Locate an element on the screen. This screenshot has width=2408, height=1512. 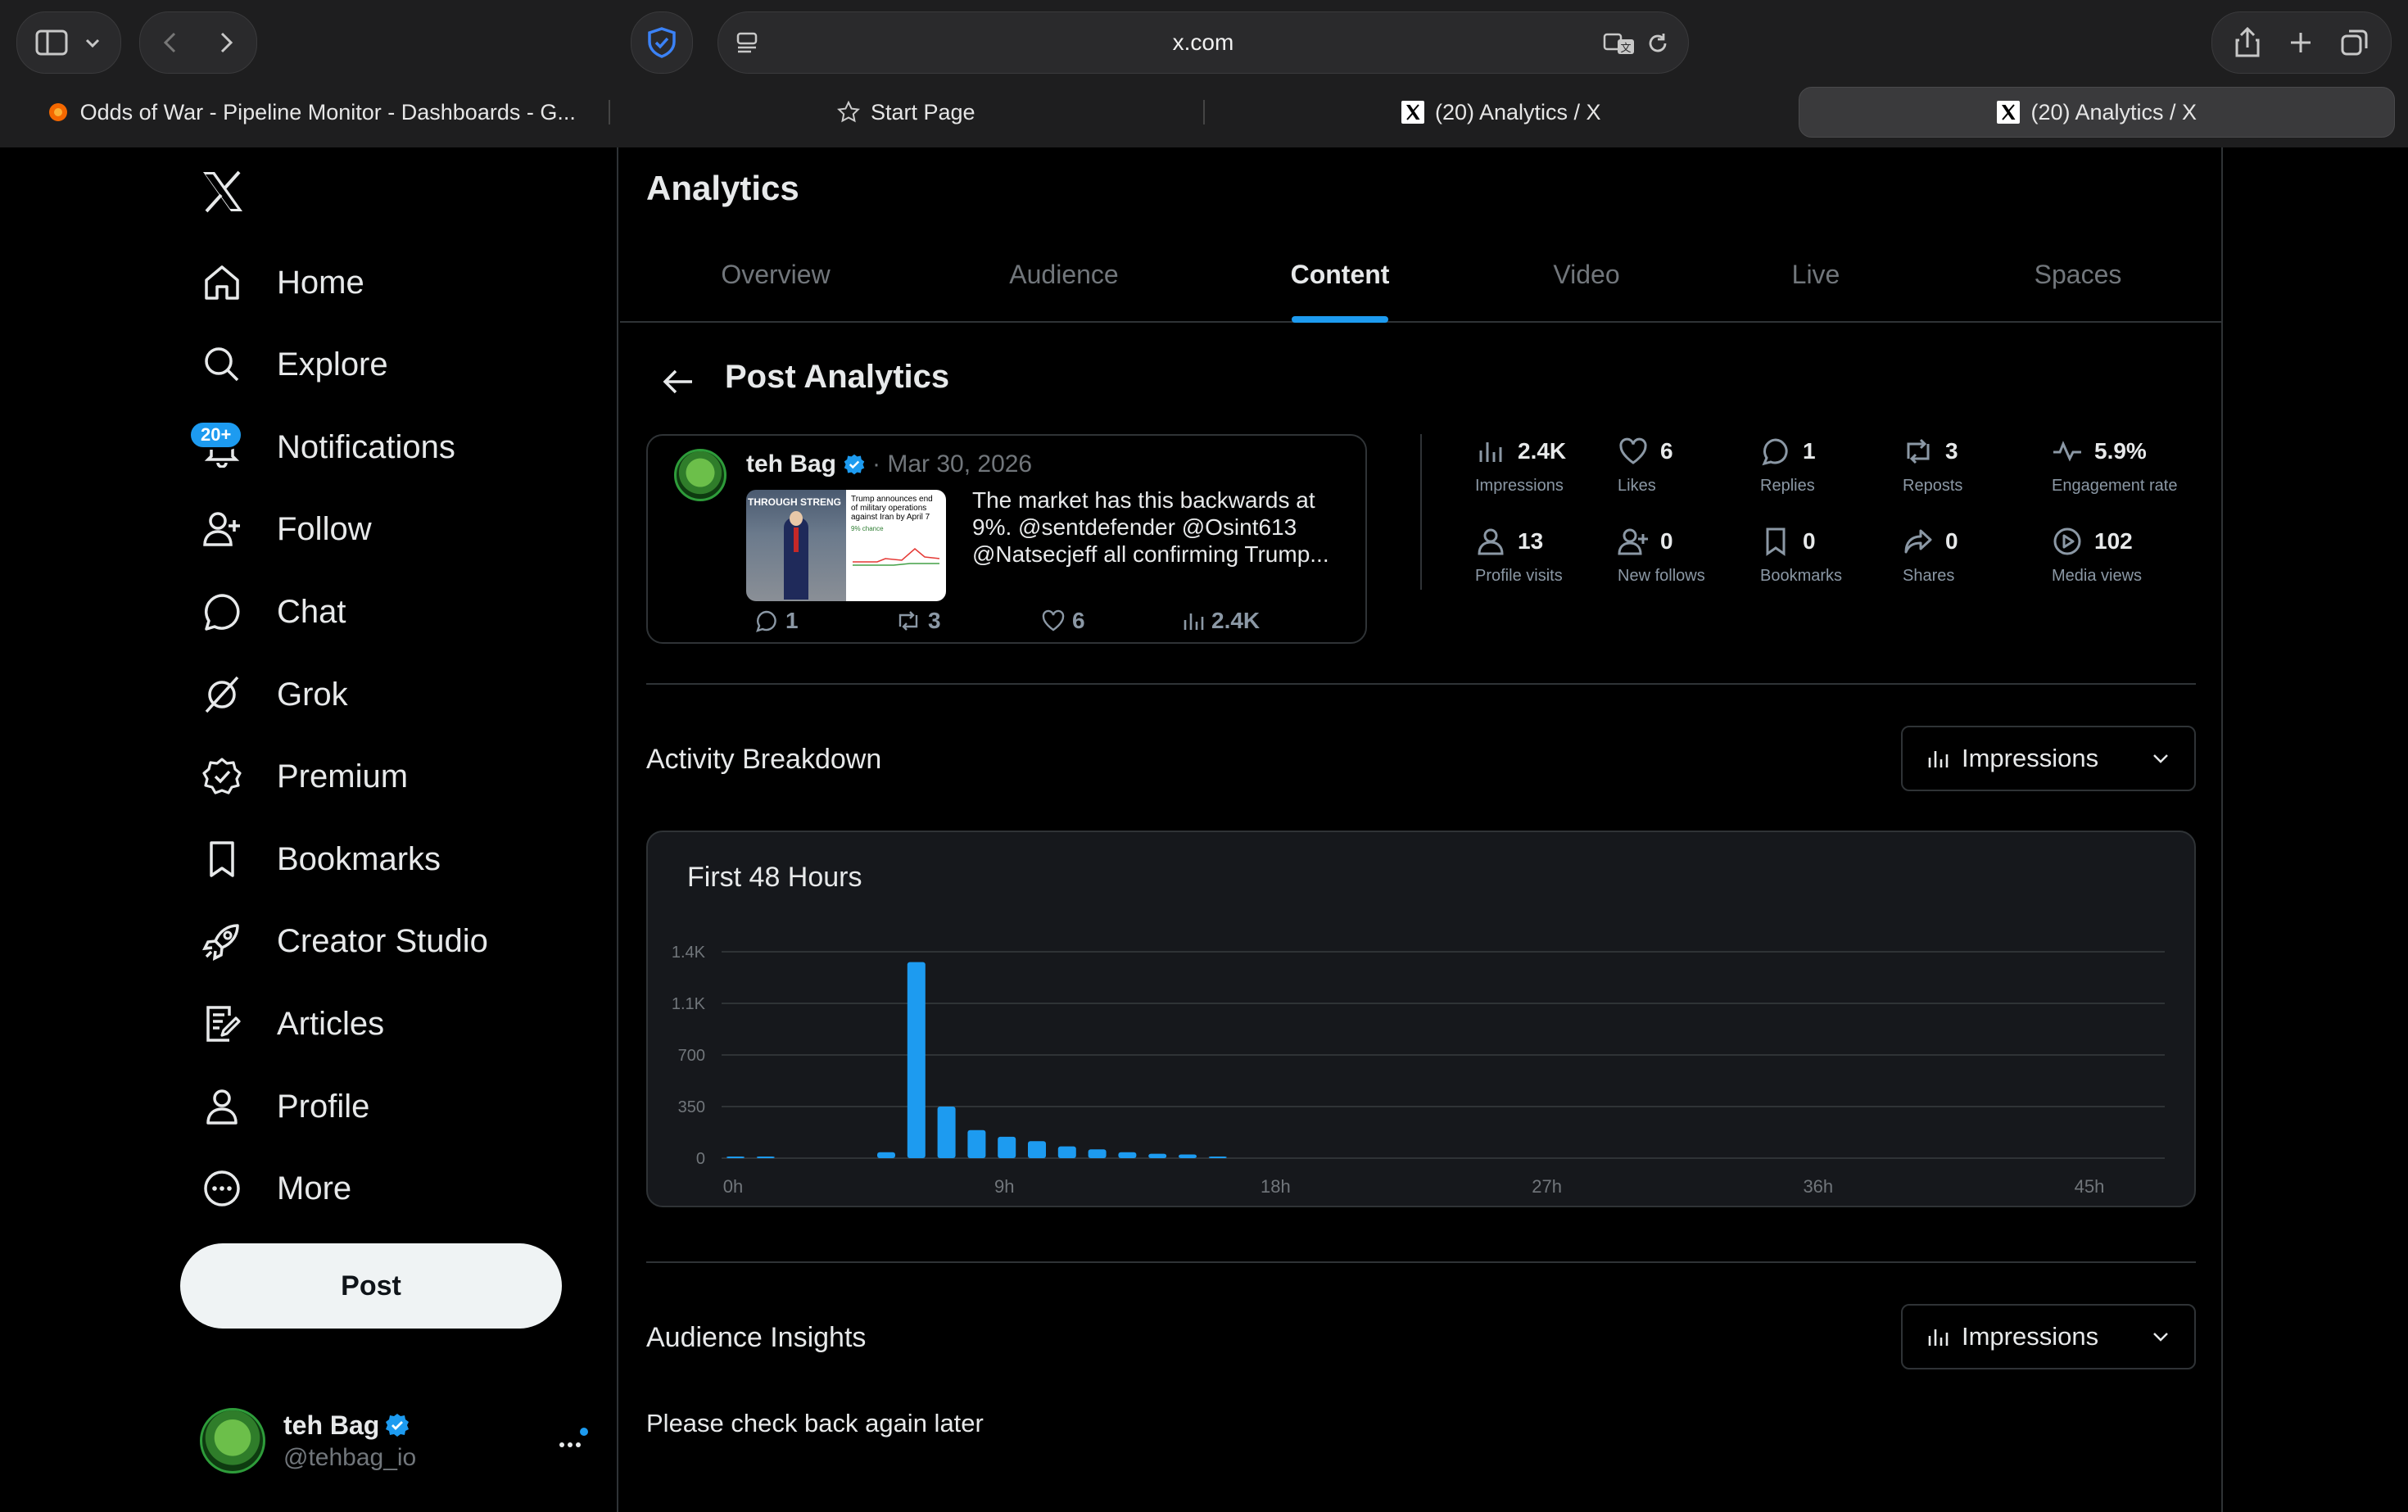
nav-articles: Articles is located at coordinates (292, 1024).